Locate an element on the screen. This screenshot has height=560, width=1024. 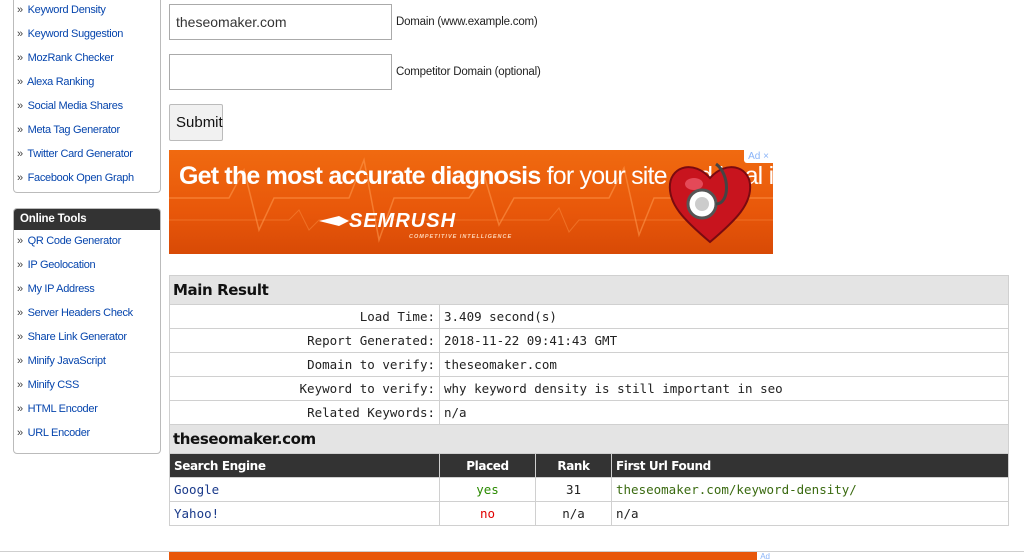
rank-cell: 31 is located at coordinates (573, 489).